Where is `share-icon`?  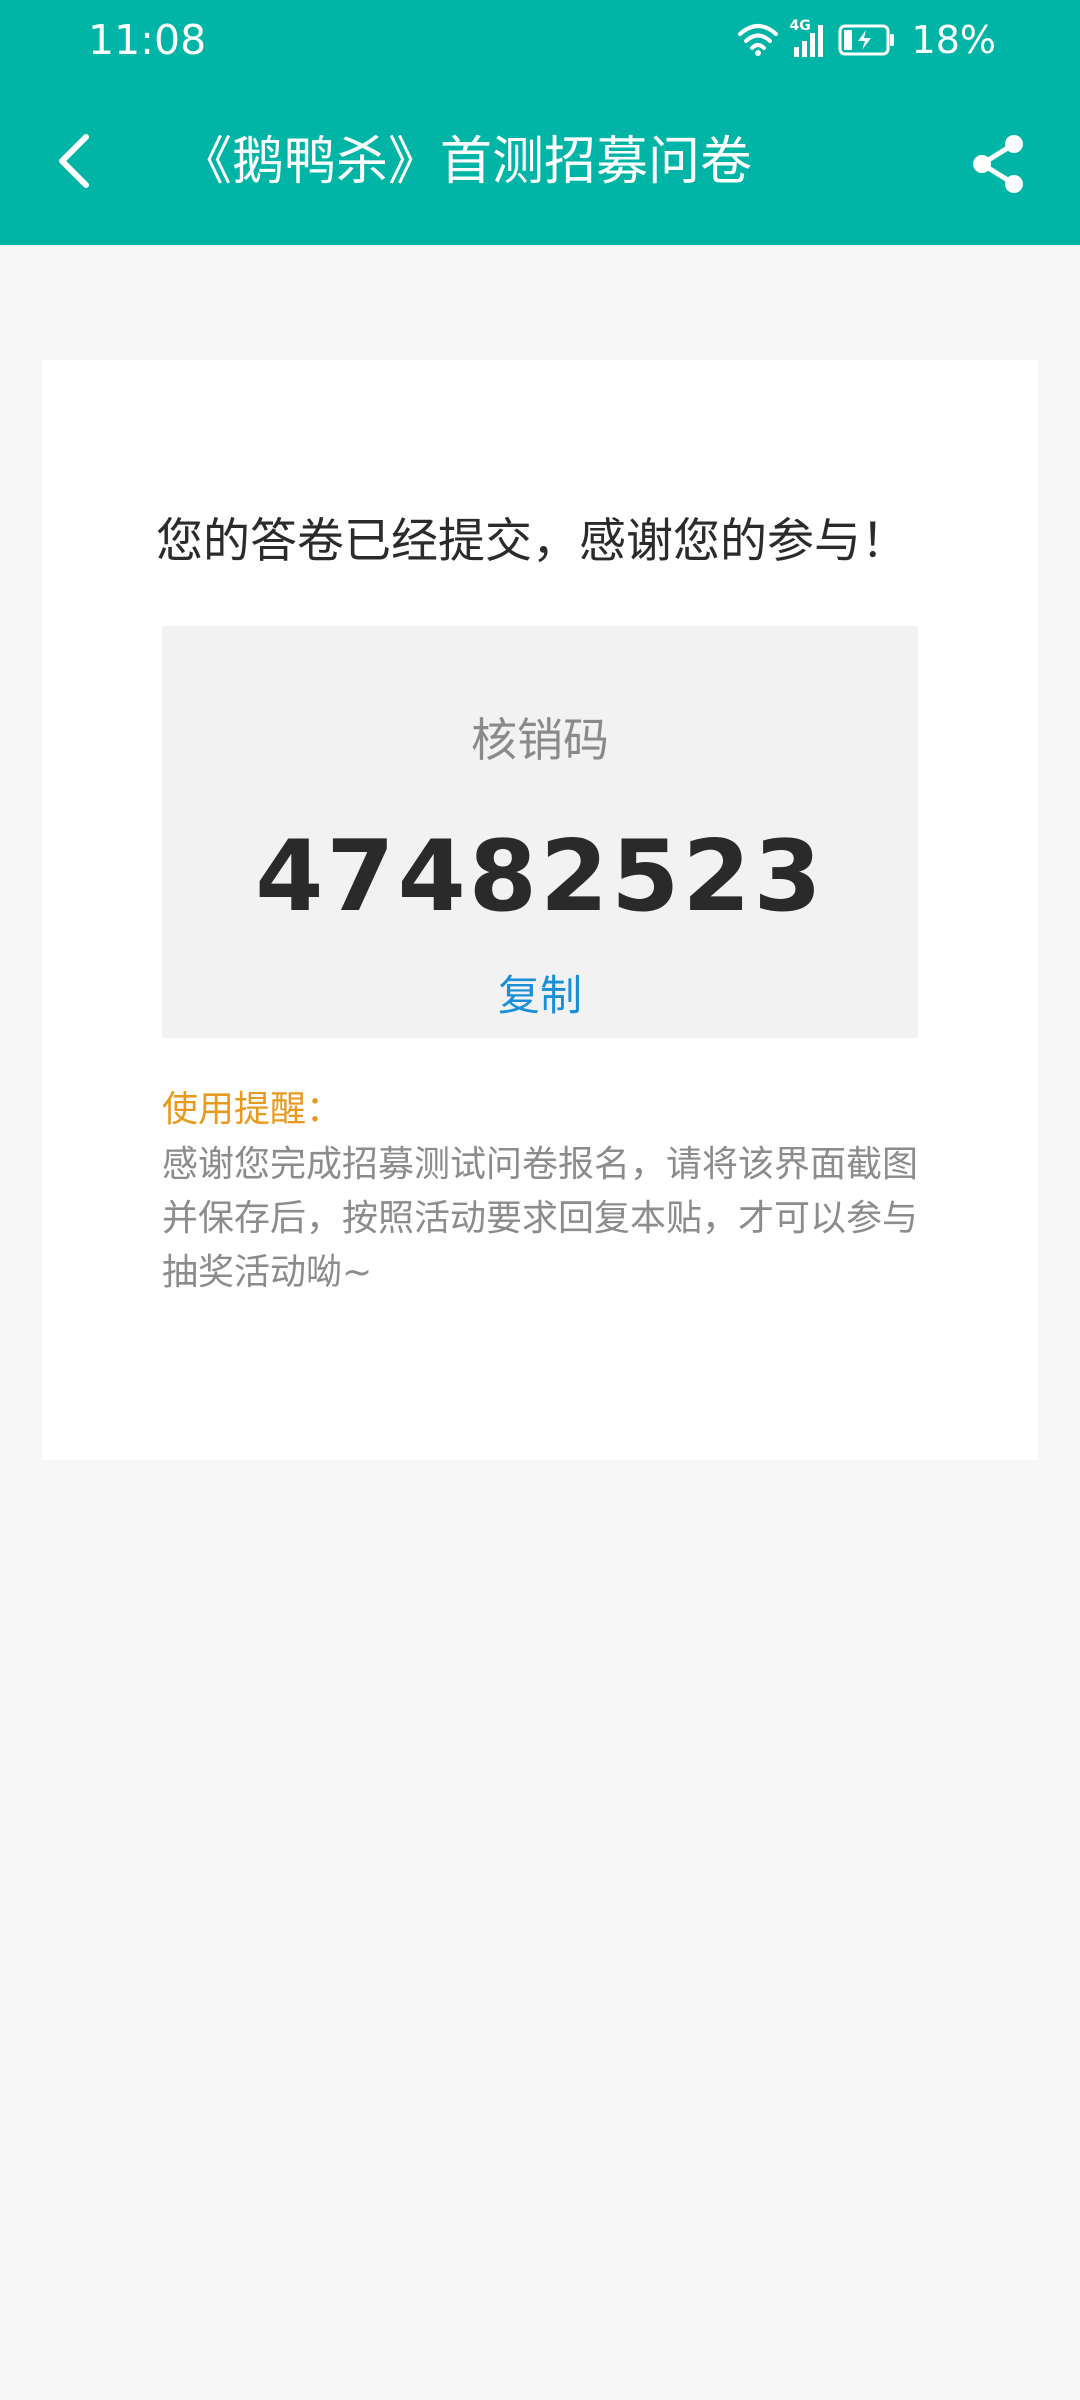
share-icon is located at coordinates (998, 164).